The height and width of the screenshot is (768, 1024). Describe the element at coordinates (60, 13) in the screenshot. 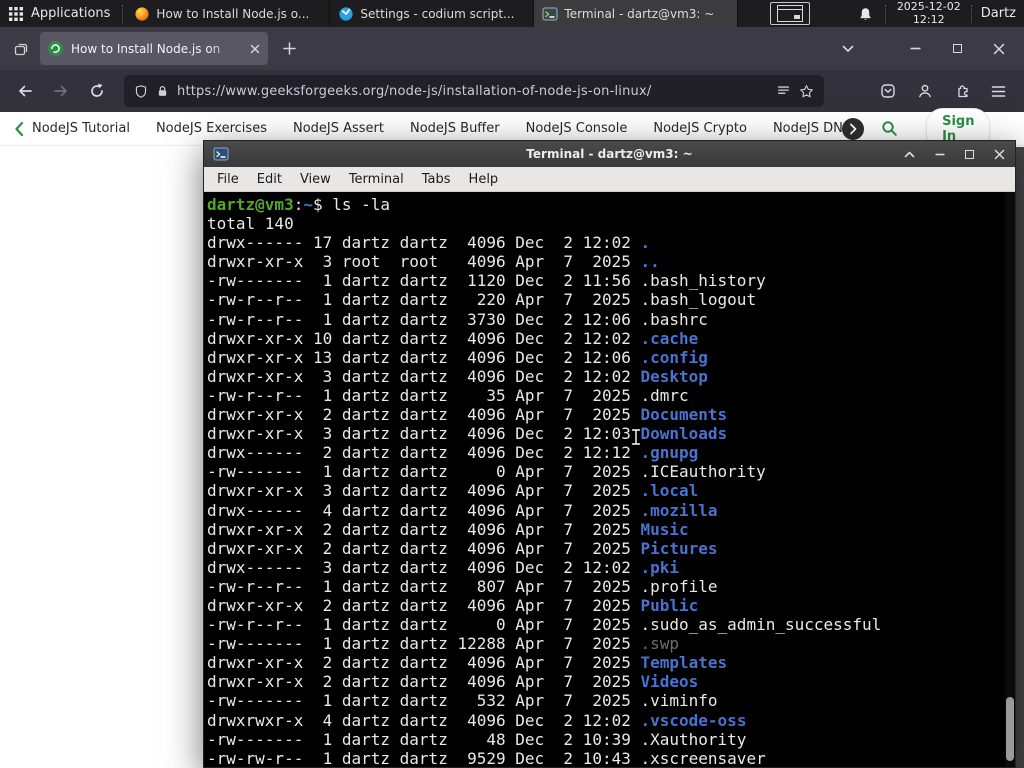

I see `applications-menu-button: Applications` at that location.